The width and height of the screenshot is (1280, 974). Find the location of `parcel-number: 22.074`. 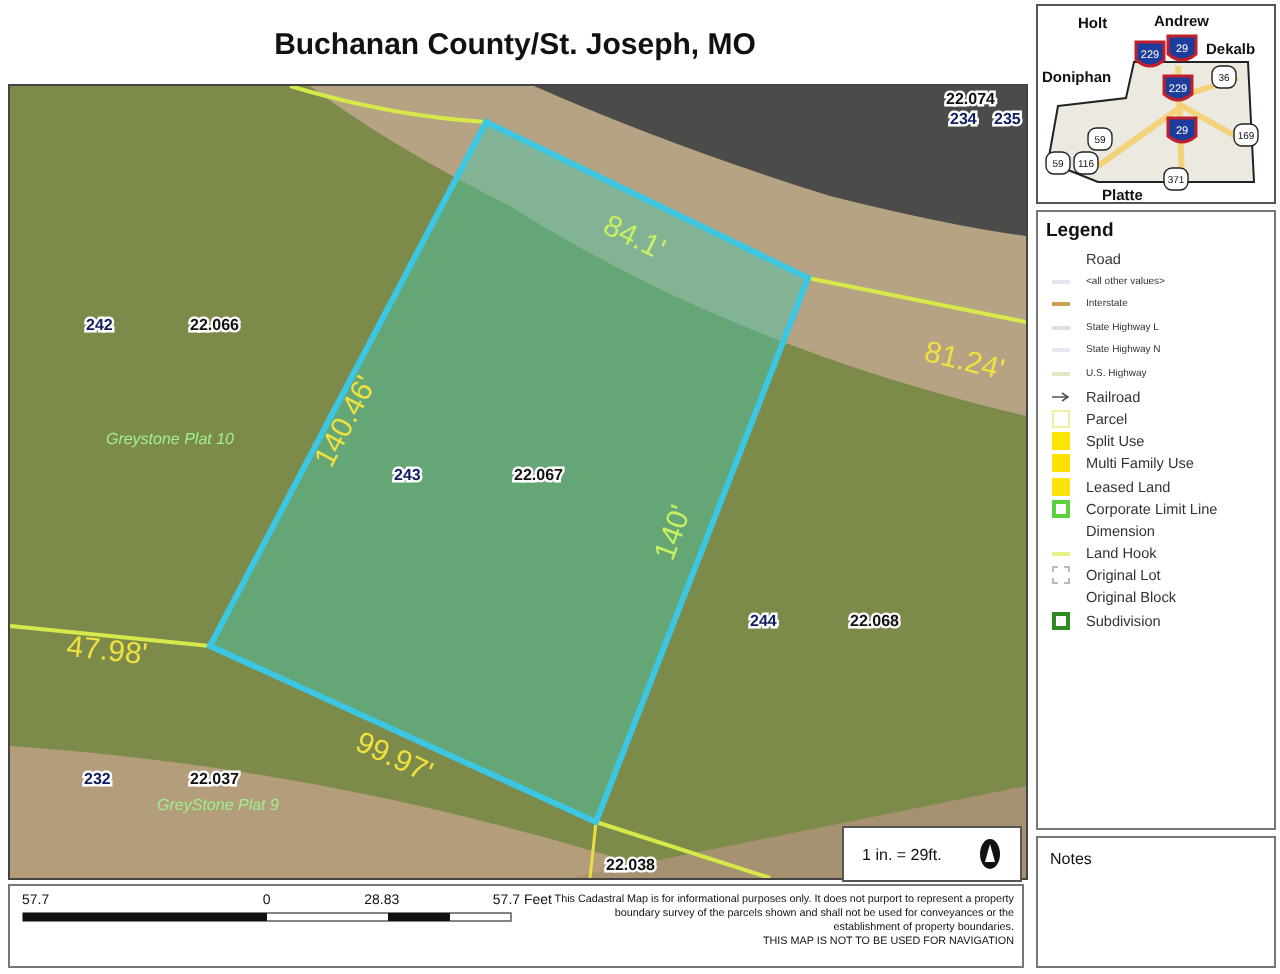

parcel-number: 22.074 is located at coordinates (970, 99).